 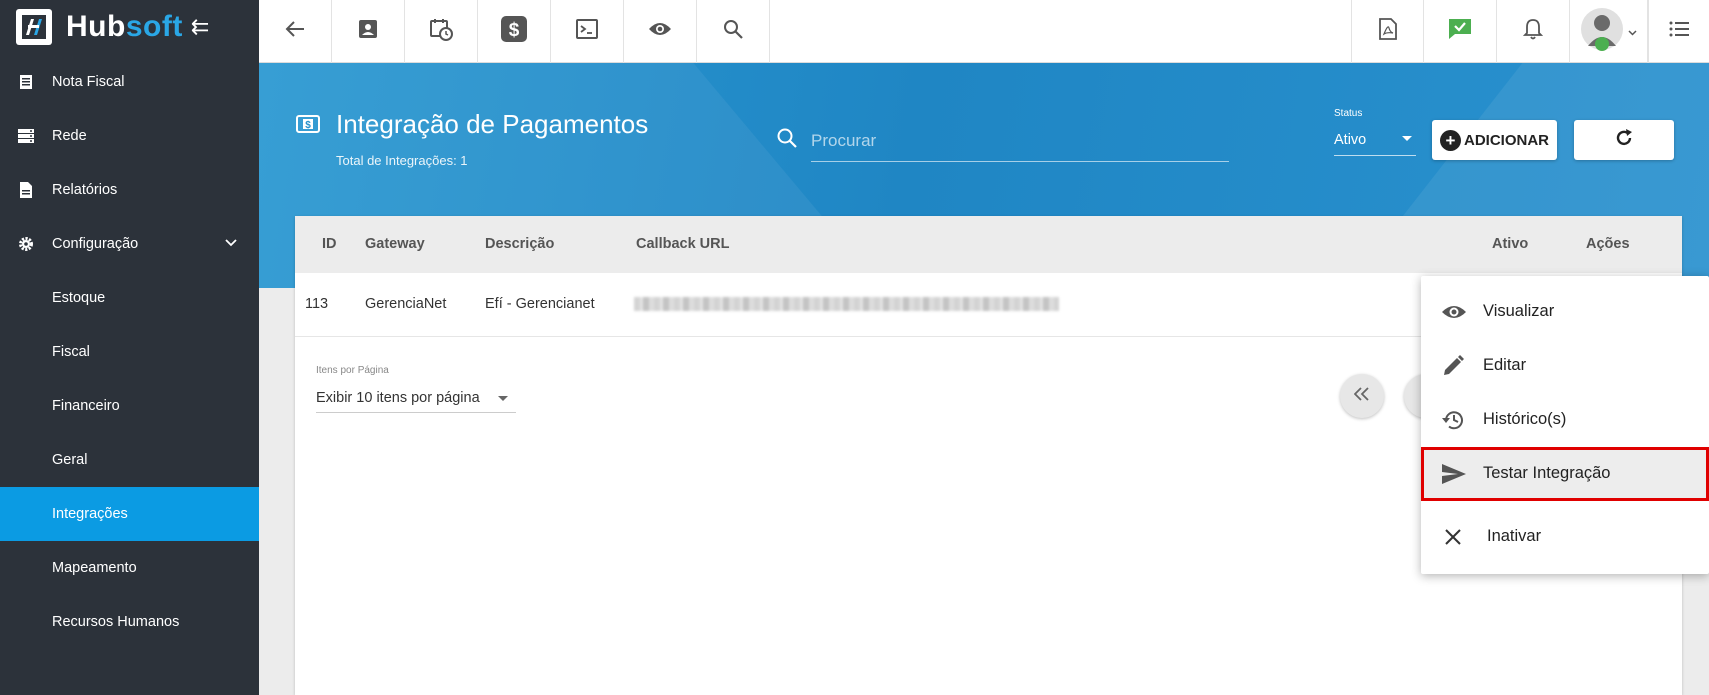 What do you see at coordinates (1547, 473) in the screenshot?
I see `menu-item-label: Testar Integração` at bounding box center [1547, 473].